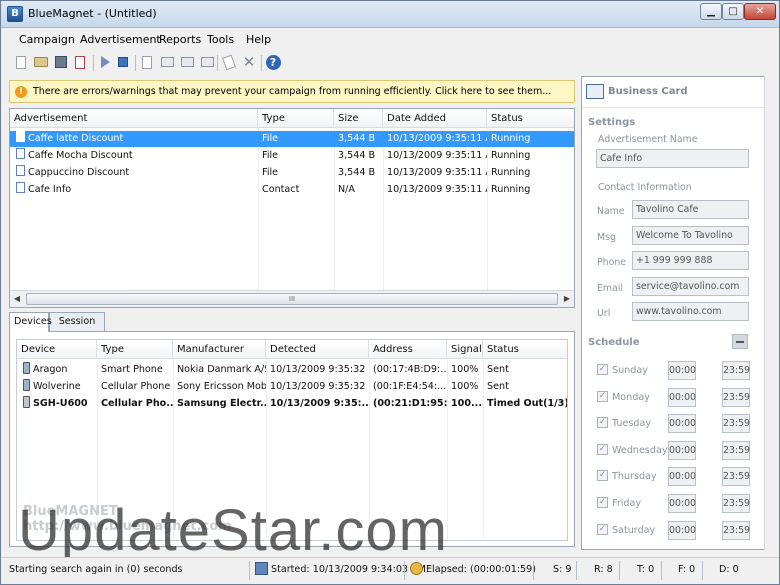 The height and width of the screenshot is (585, 780). I want to click on status-message: Starting search again in (0) seconds, so click(96, 569).